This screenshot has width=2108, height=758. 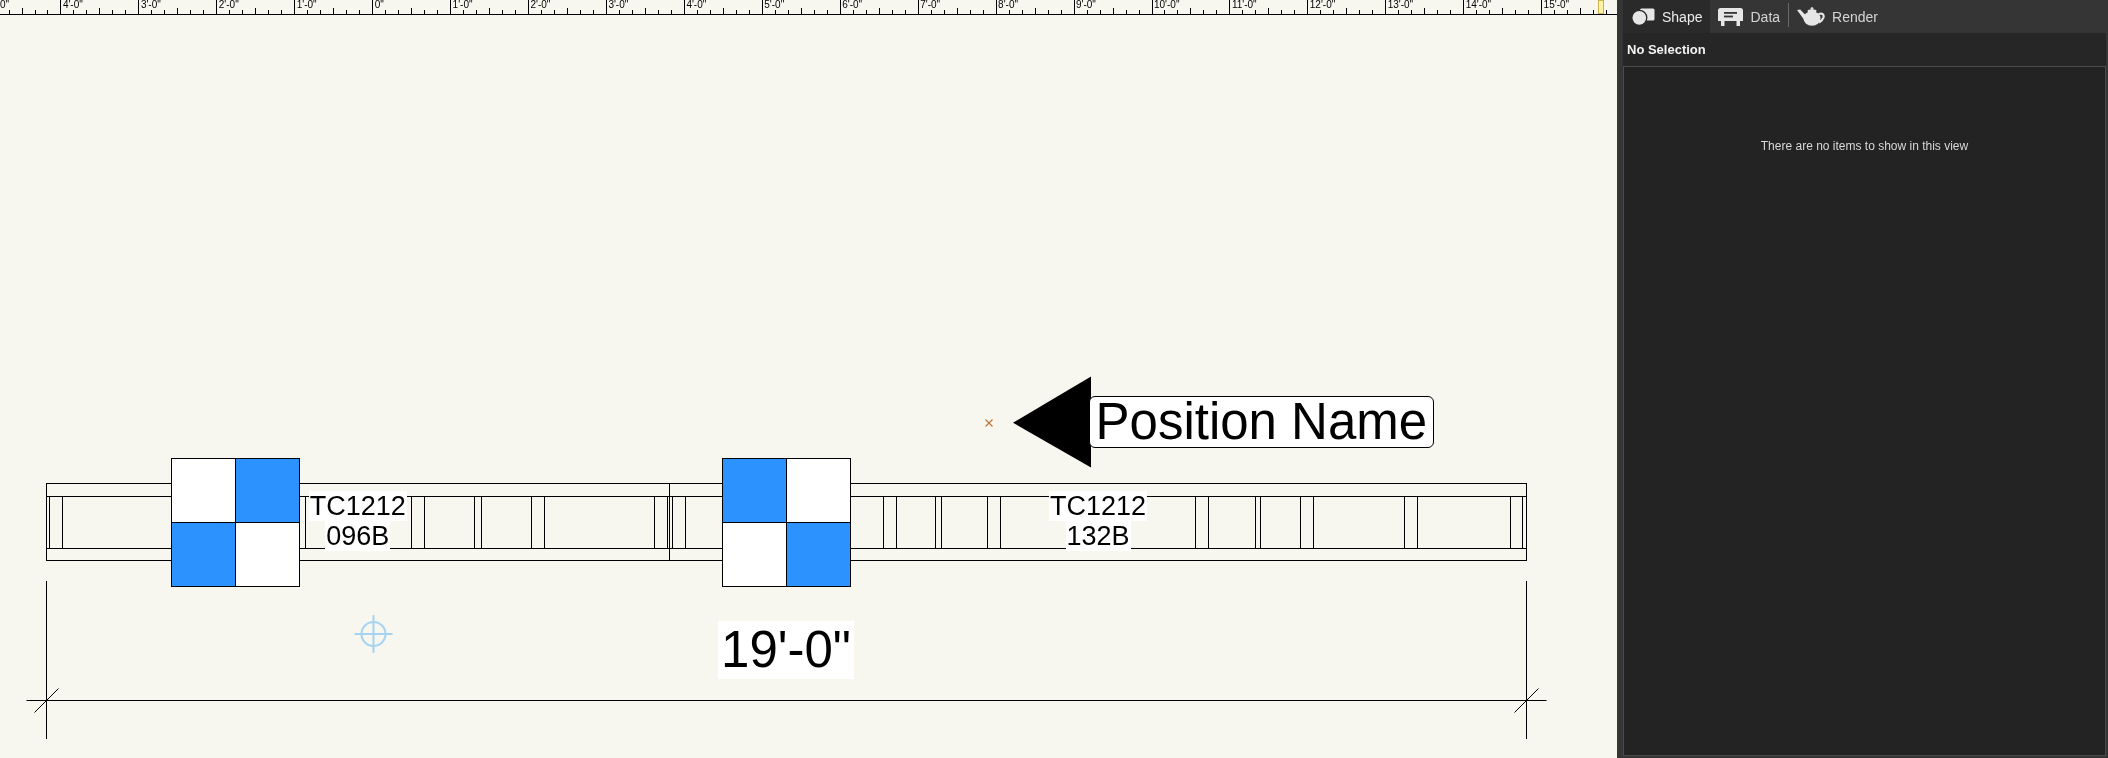 I want to click on cursor-marker-icon, so click(x=1601, y=7).